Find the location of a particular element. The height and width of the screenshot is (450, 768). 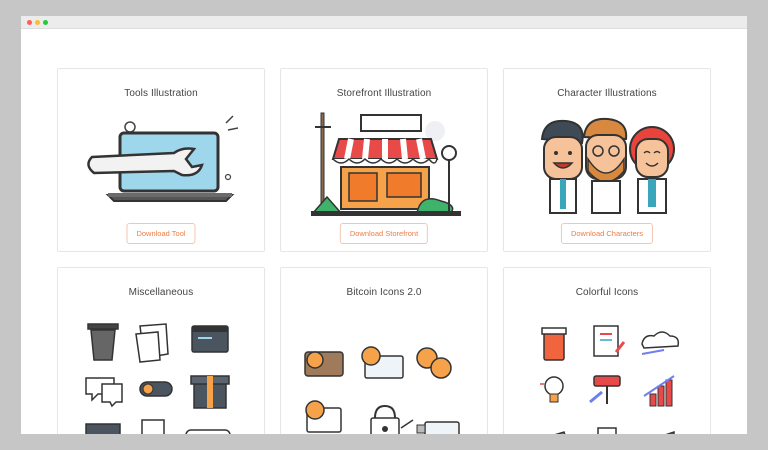

card-title: Colorful Icons is located at coordinates (607, 292).